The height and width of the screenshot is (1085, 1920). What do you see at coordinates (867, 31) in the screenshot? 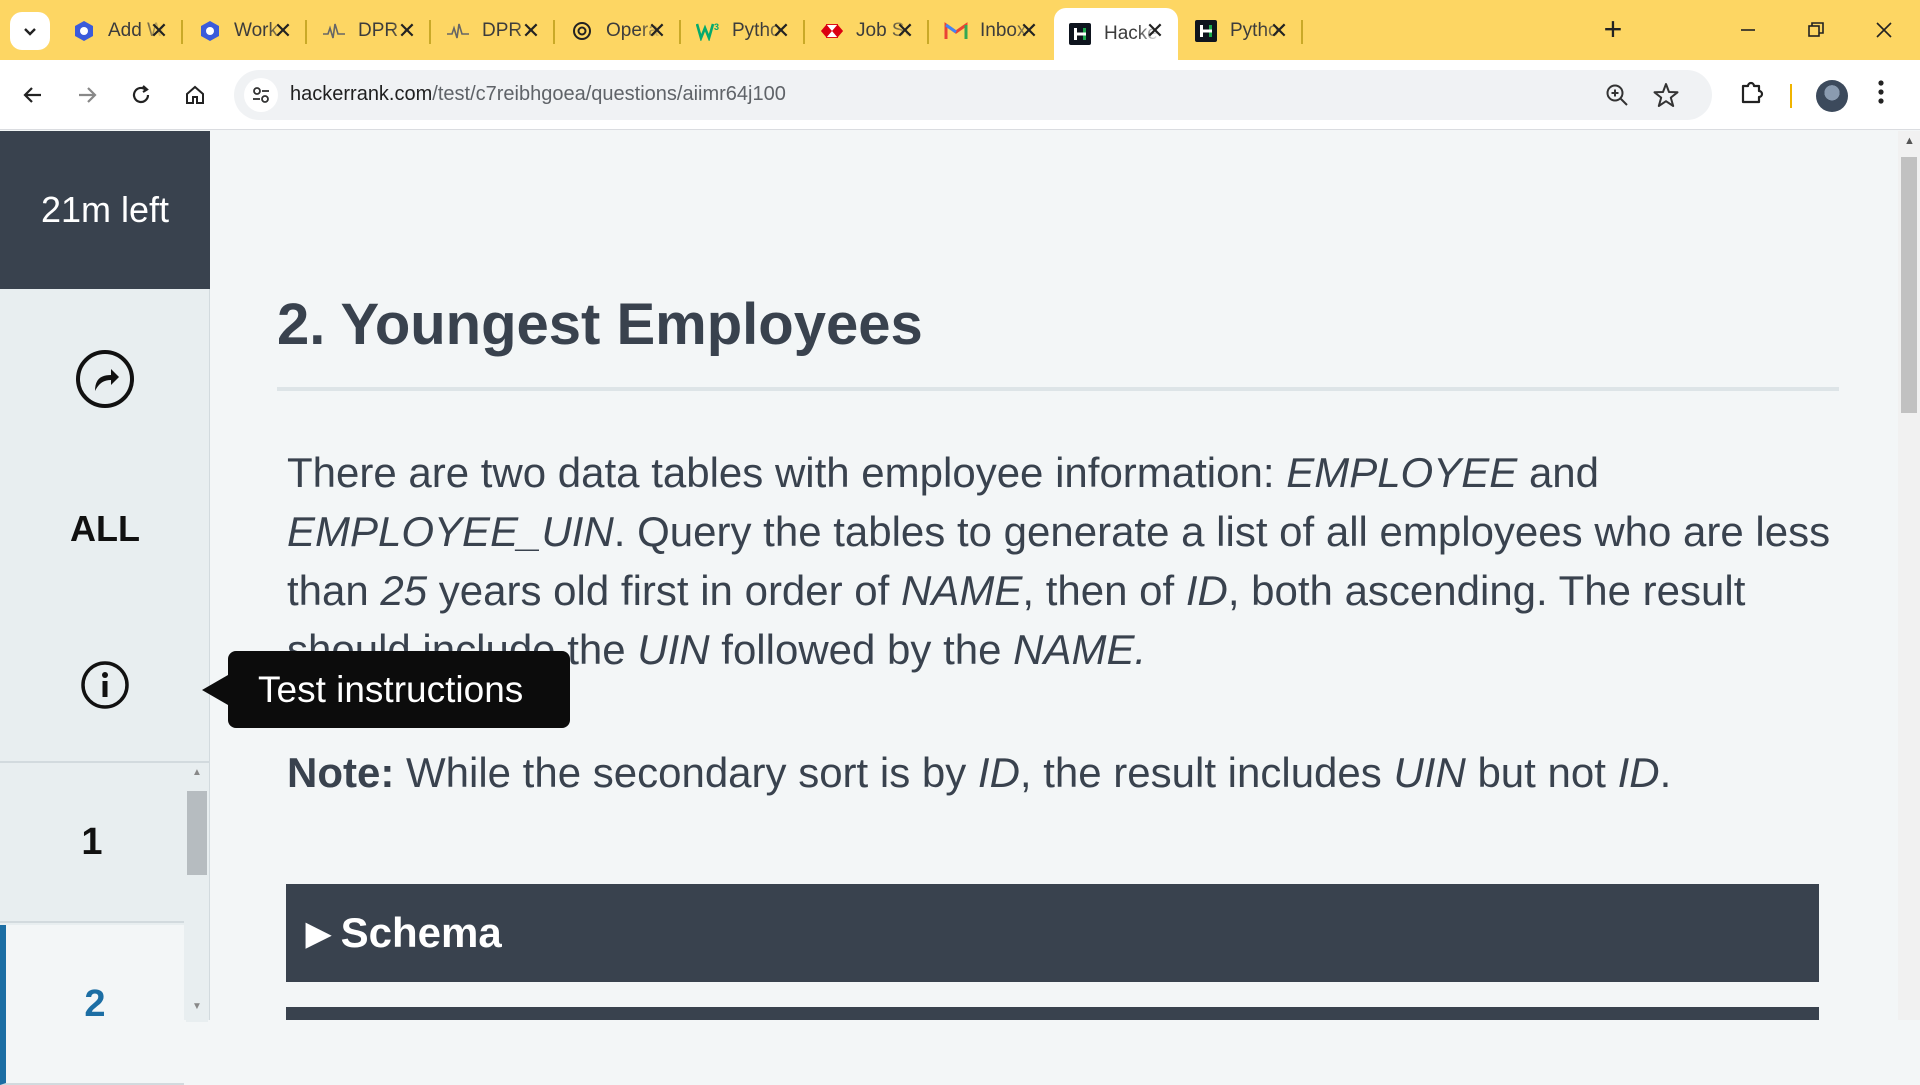
I see `browser-tab: Job Sc ✕` at bounding box center [867, 31].